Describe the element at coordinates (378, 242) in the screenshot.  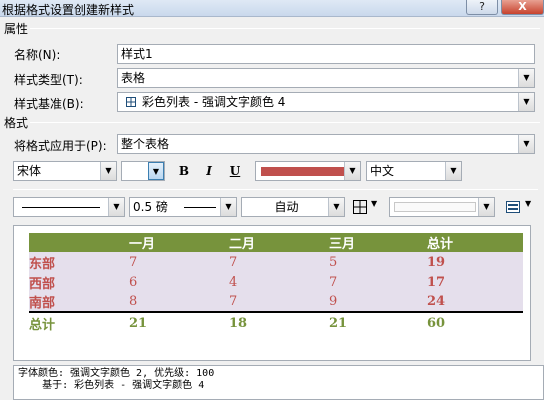
I see `header-cell: 三月` at that location.